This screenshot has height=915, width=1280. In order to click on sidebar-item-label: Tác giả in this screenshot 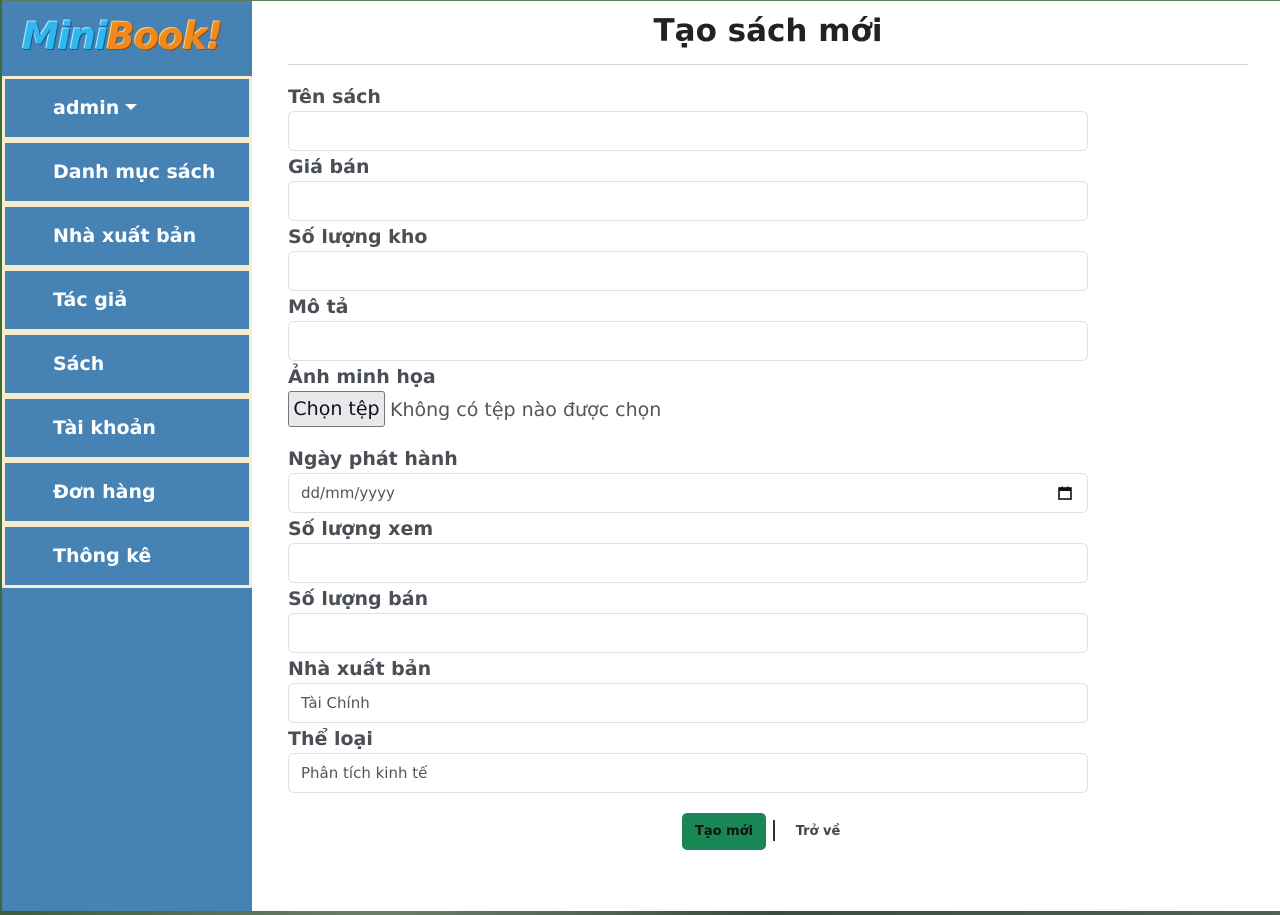, I will do `click(90, 300)`.